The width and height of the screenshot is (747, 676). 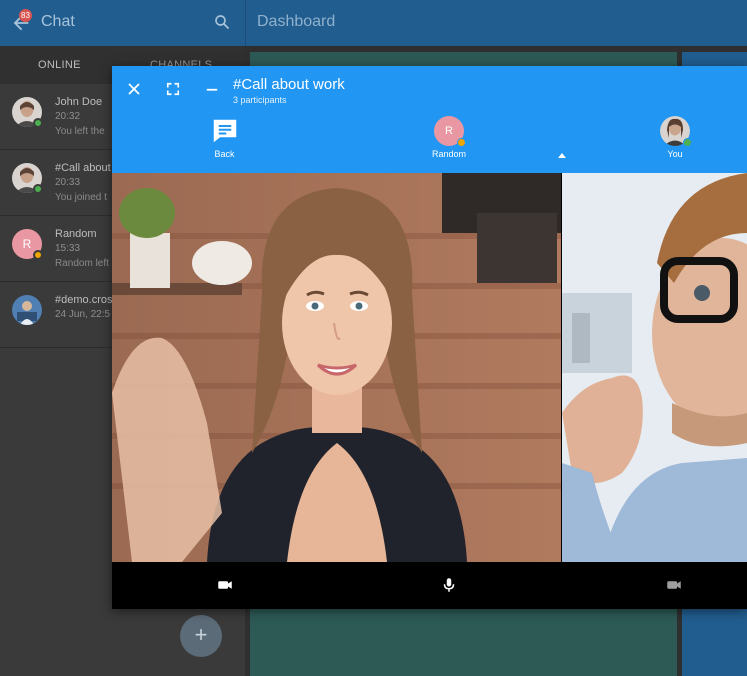 I want to click on contact-time: 20:32, so click(x=68, y=116).